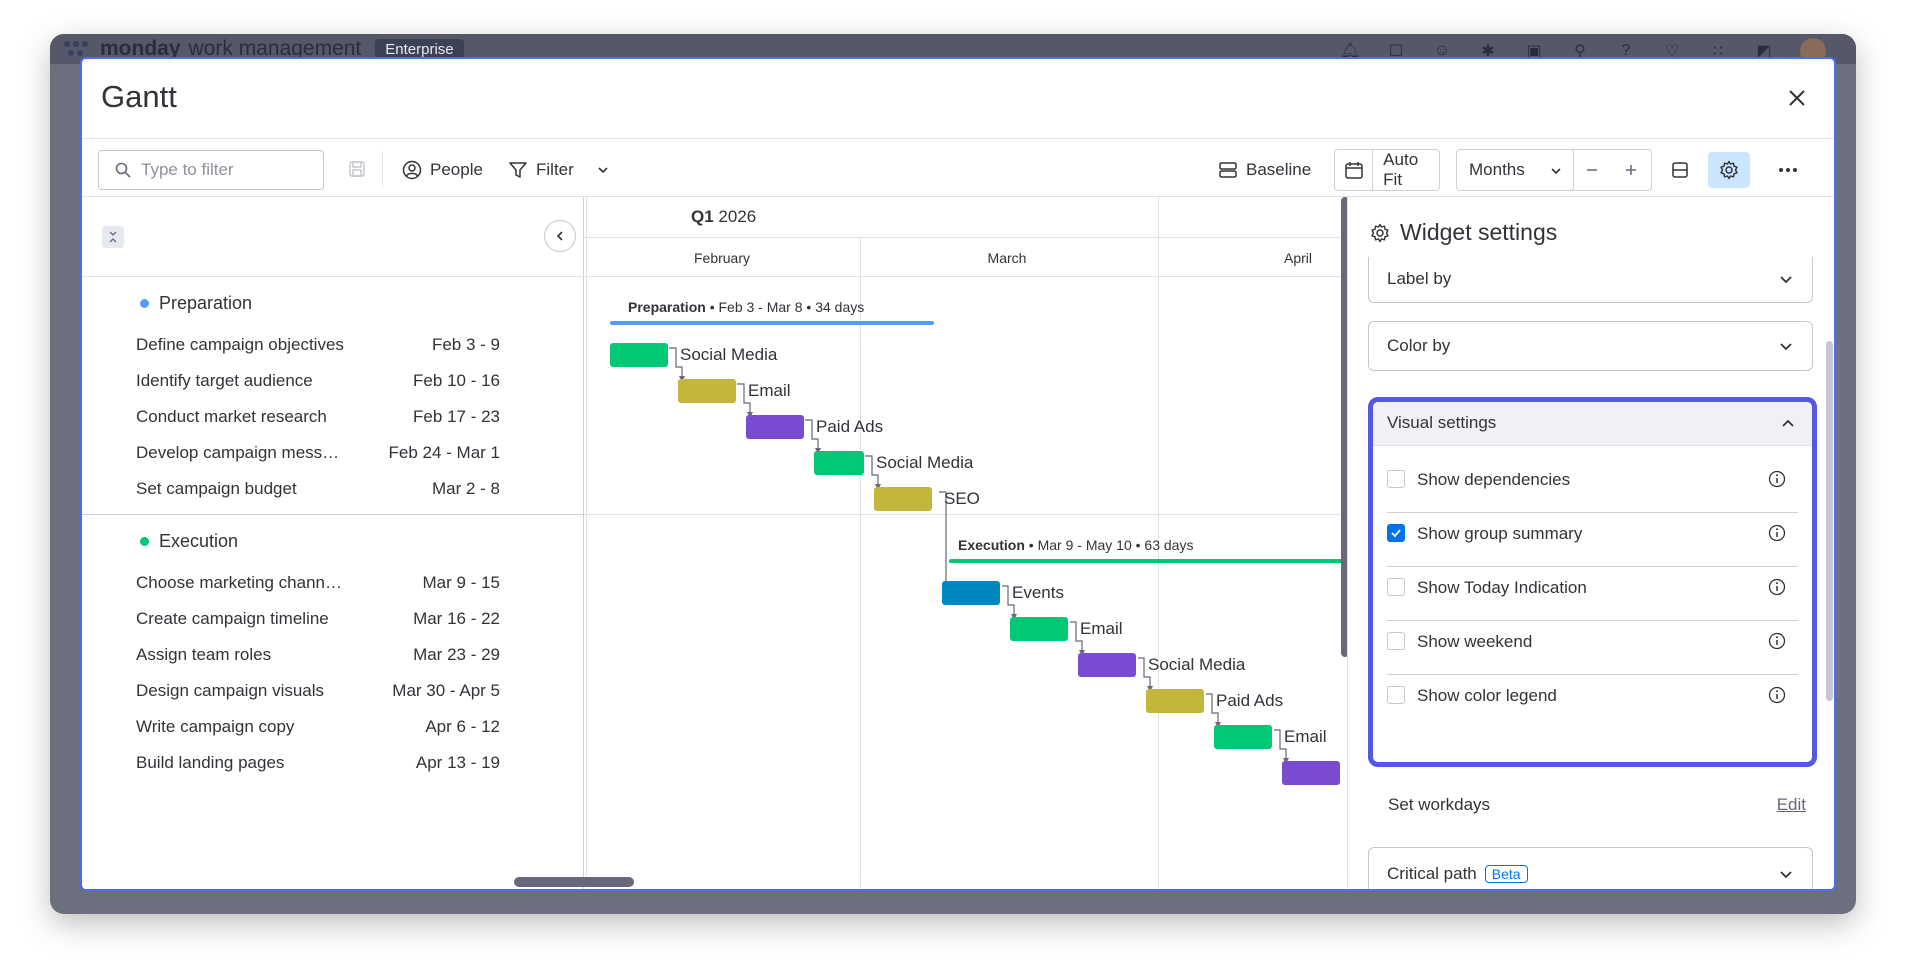 The height and width of the screenshot is (980, 1906). Describe the element at coordinates (196, 303) in the screenshot. I see `group-title-preparation: Preparation` at that location.